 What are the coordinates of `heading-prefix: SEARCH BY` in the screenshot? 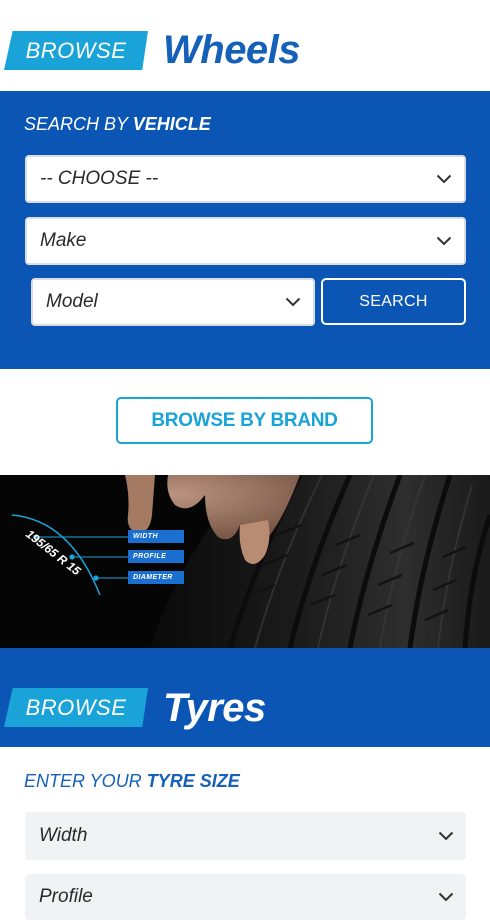 It's located at (78, 124).